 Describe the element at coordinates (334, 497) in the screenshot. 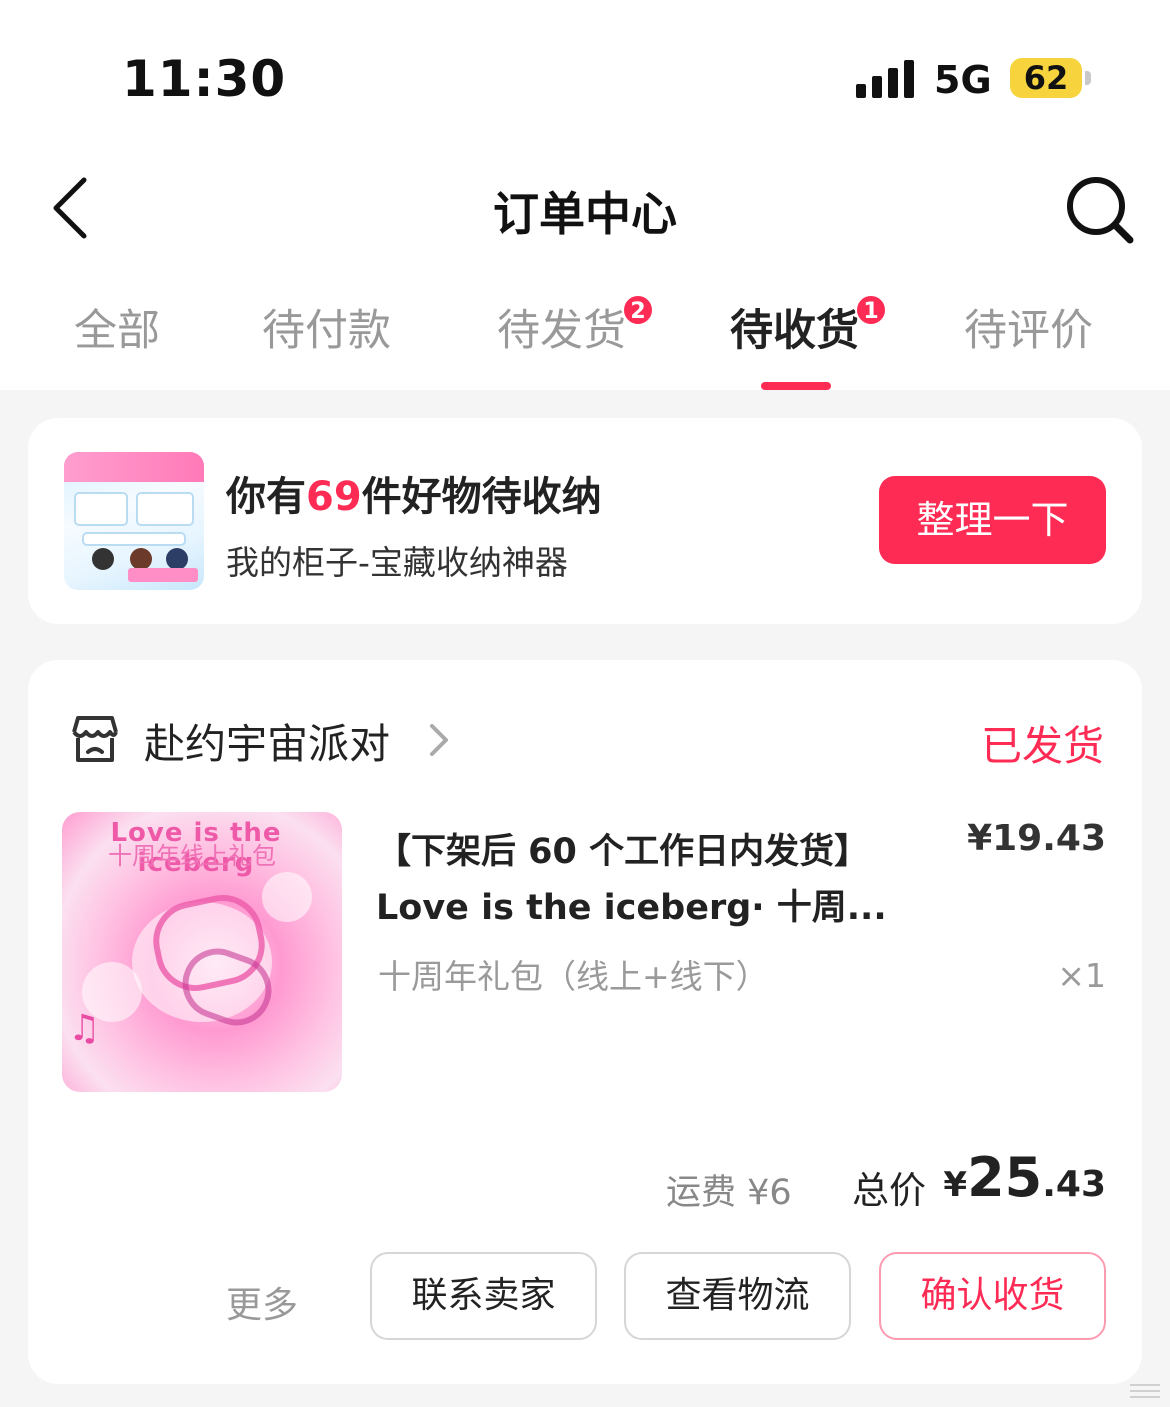

I see `promo-count: 69` at that location.